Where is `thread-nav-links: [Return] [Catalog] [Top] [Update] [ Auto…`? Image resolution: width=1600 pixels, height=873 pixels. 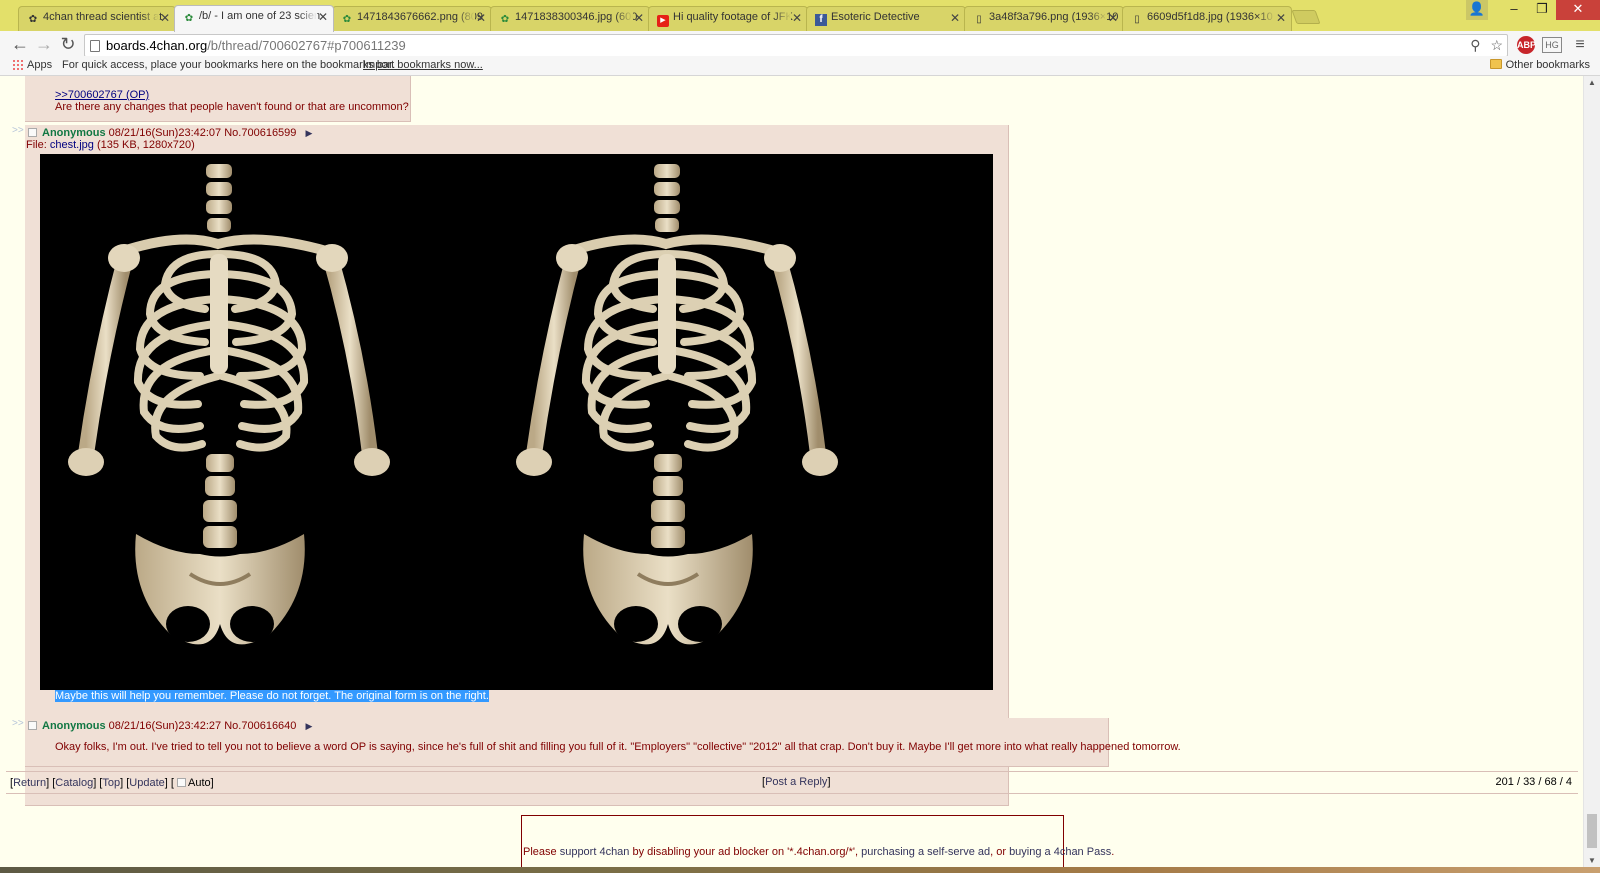 thread-nav-links: [Return] [Catalog] [Top] [Update] [ Auto… is located at coordinates (112, 783).